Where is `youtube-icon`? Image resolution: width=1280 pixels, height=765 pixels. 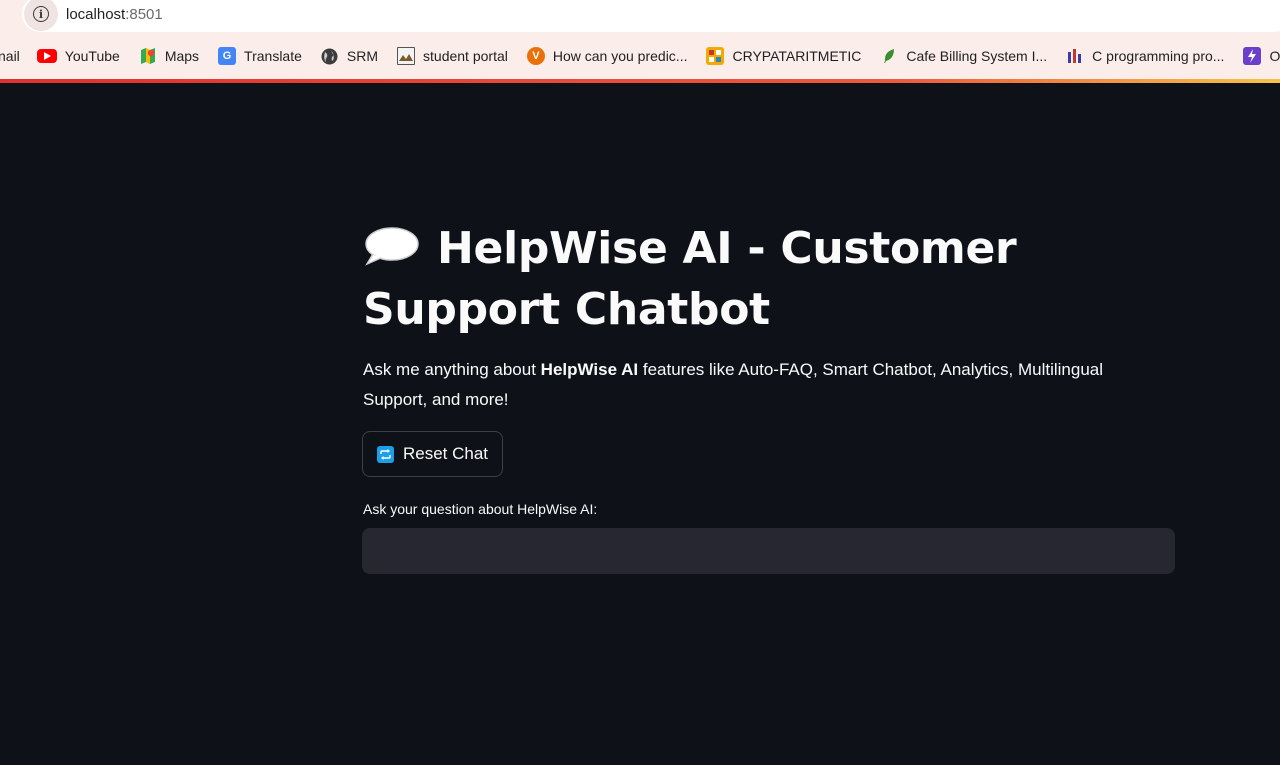
youtube-icon is located at coordinates (46, 56).